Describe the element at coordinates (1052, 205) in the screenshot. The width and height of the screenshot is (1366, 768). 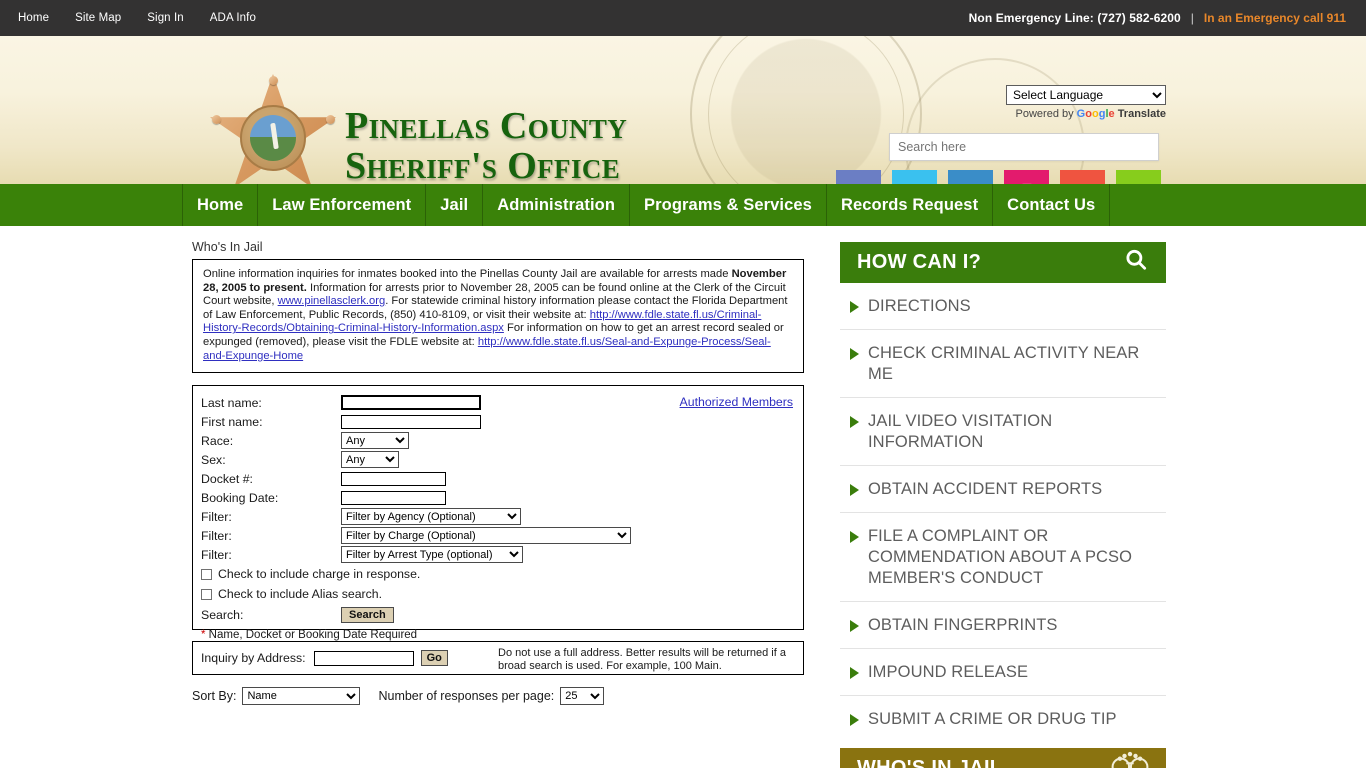
I see `nav-item-contact-us: Contact Us` at that location.